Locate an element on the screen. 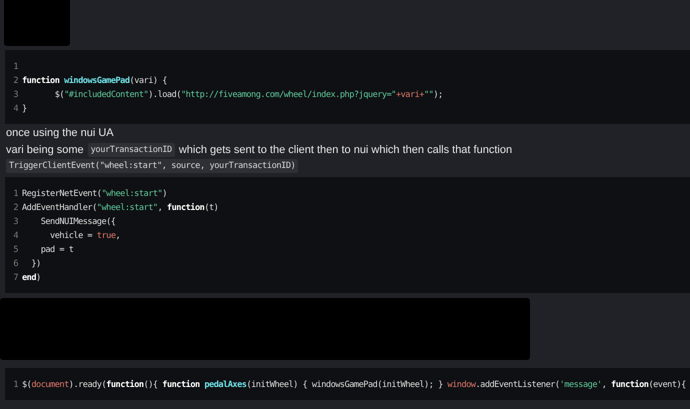 This screenshot has width=690, height=409. paragraph-text: vari being some is located at coordinates (45, 150).